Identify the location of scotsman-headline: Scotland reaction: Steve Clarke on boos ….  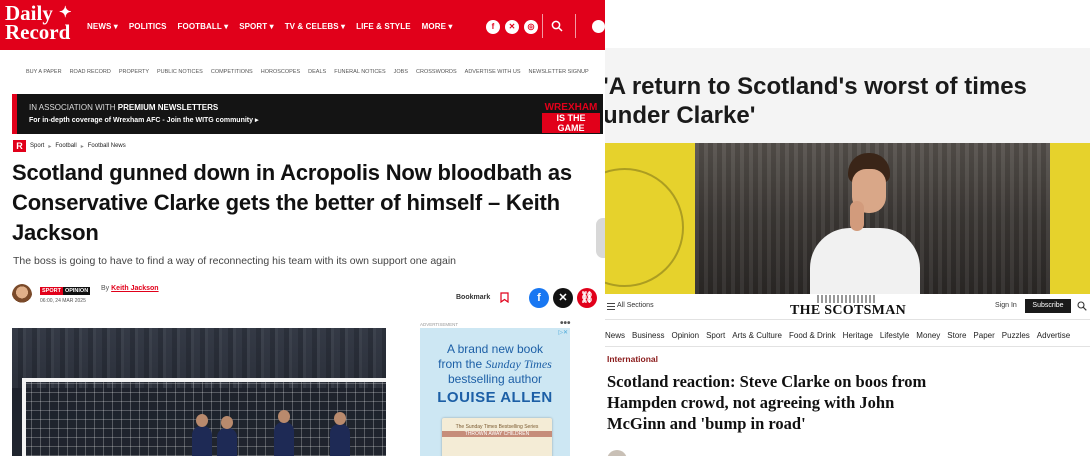
(767, 402).